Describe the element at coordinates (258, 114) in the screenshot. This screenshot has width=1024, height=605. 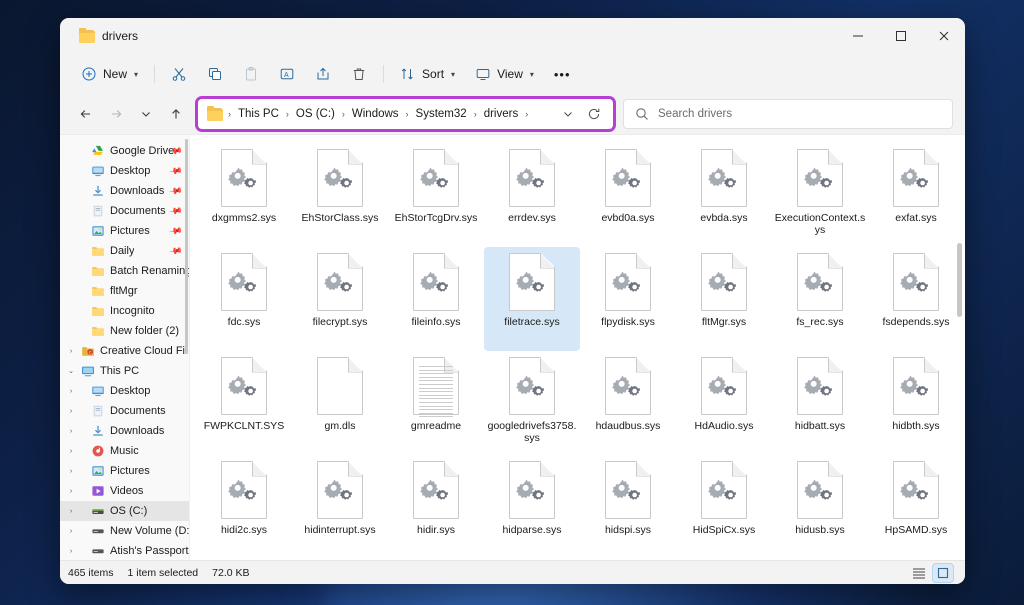
I see `breadcrumb-item-this-pc: This PC` at that location.